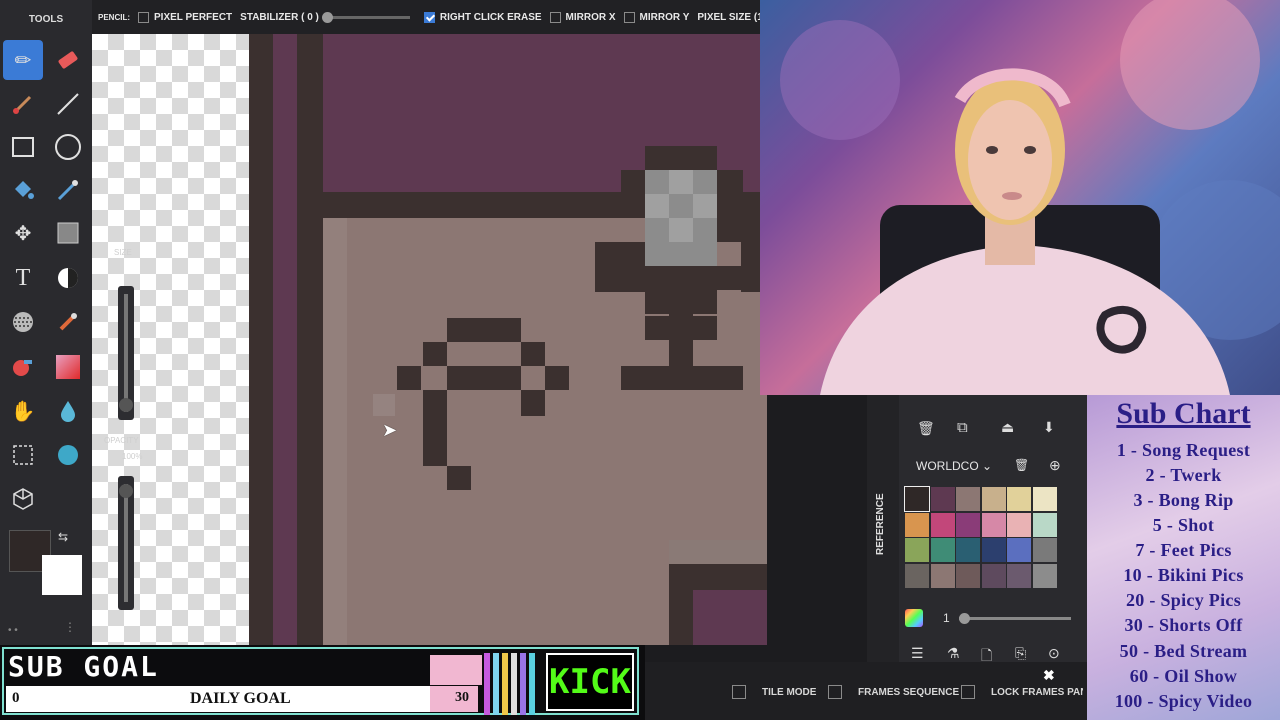 The height and width of the screenshot is (720, 1280). Describe the element at coordinates (23, 147) in the screenshot. I see `rectangle-tool-button` at that location.